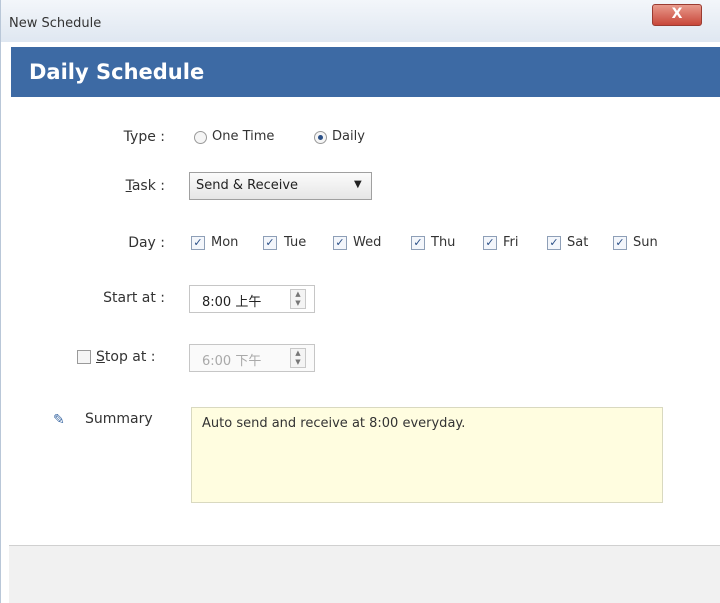 The height and width of the screenshot is (603, 720). I want to click on radio-daily, so click(320, 137).